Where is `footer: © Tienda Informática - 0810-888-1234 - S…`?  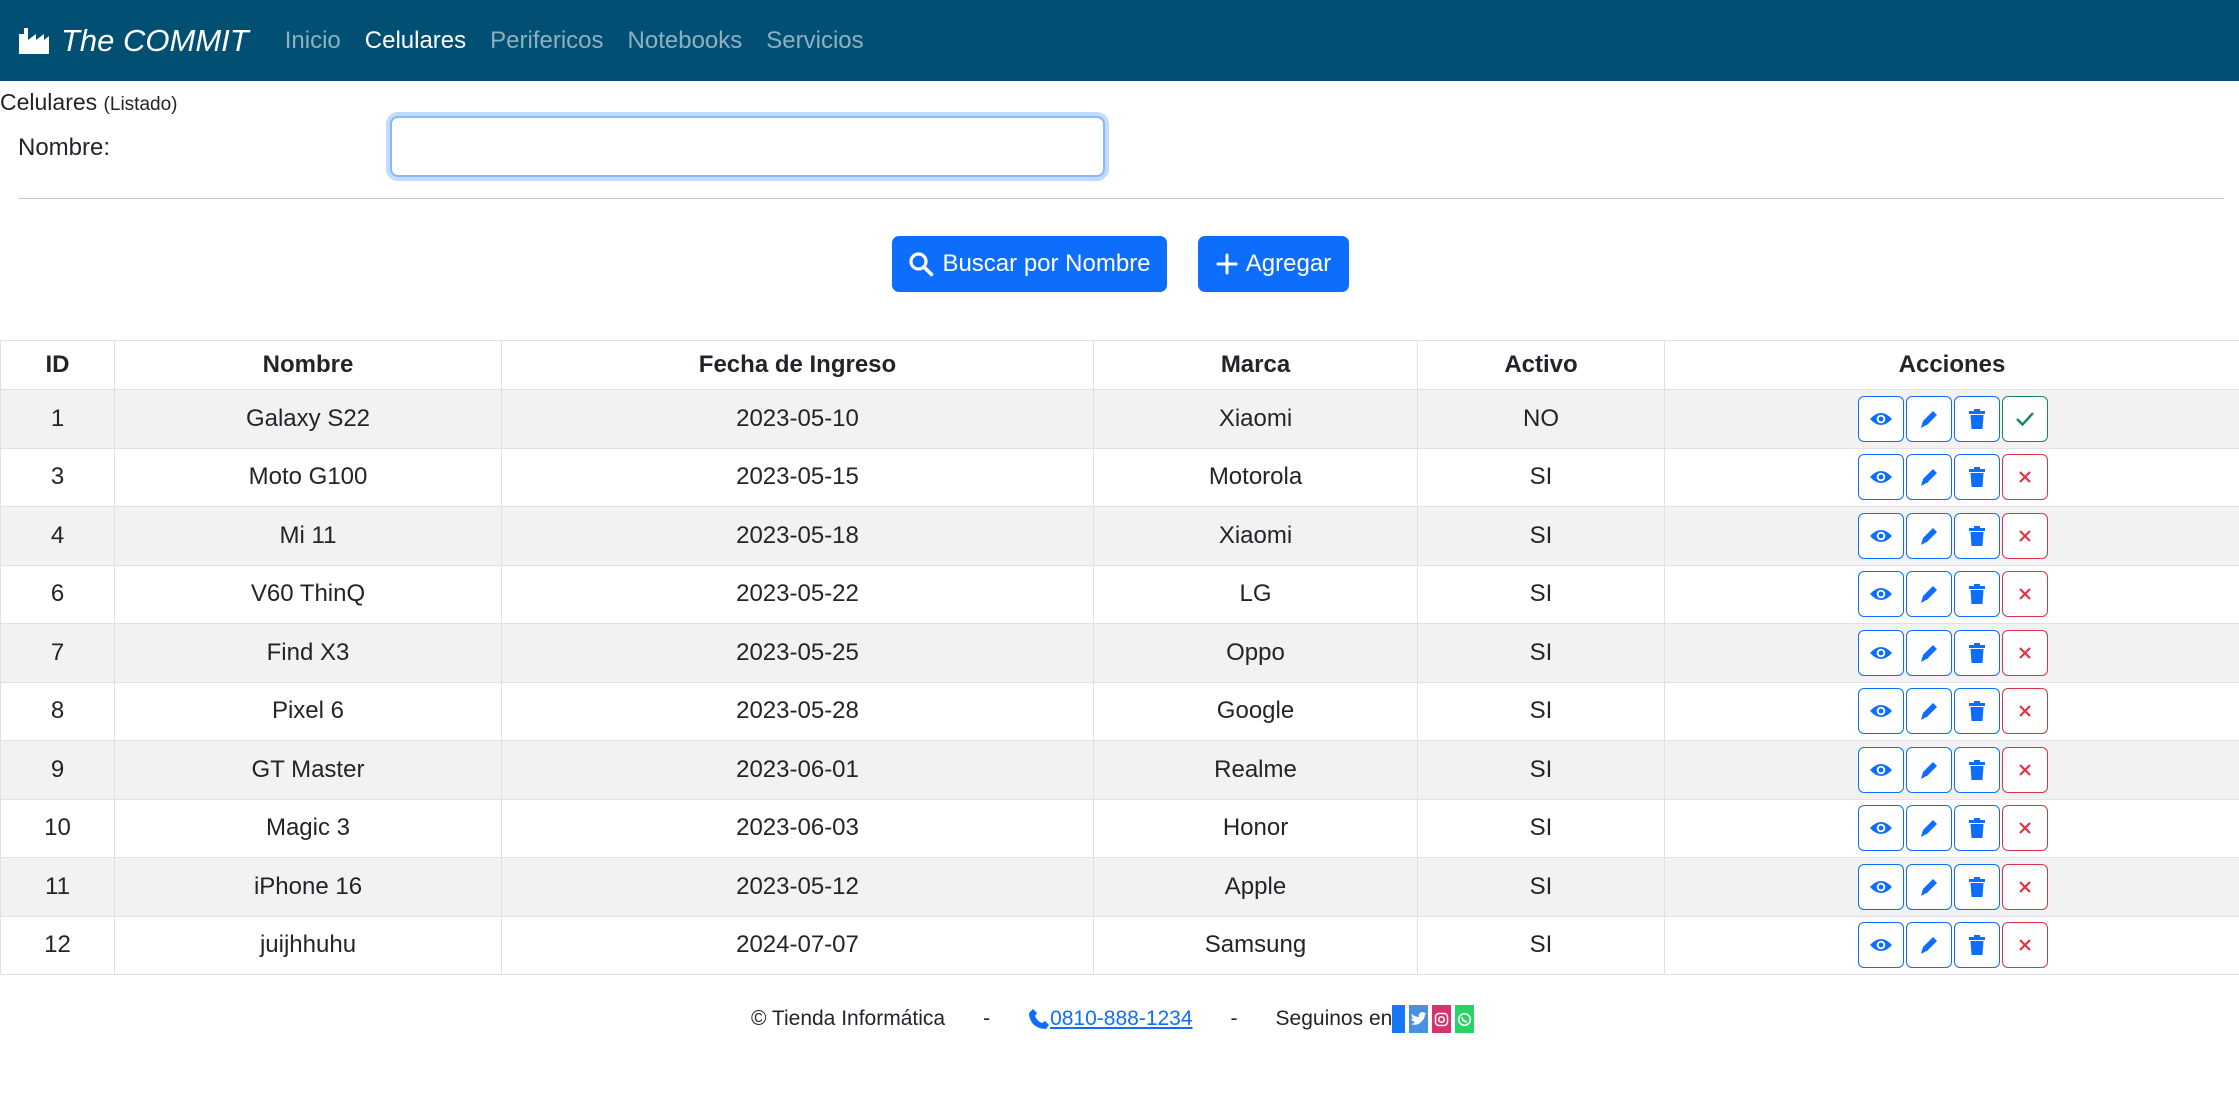
footer: © Tienda Informática - 0810-888-1234 - S… is located at coordinates (1113, 1019).